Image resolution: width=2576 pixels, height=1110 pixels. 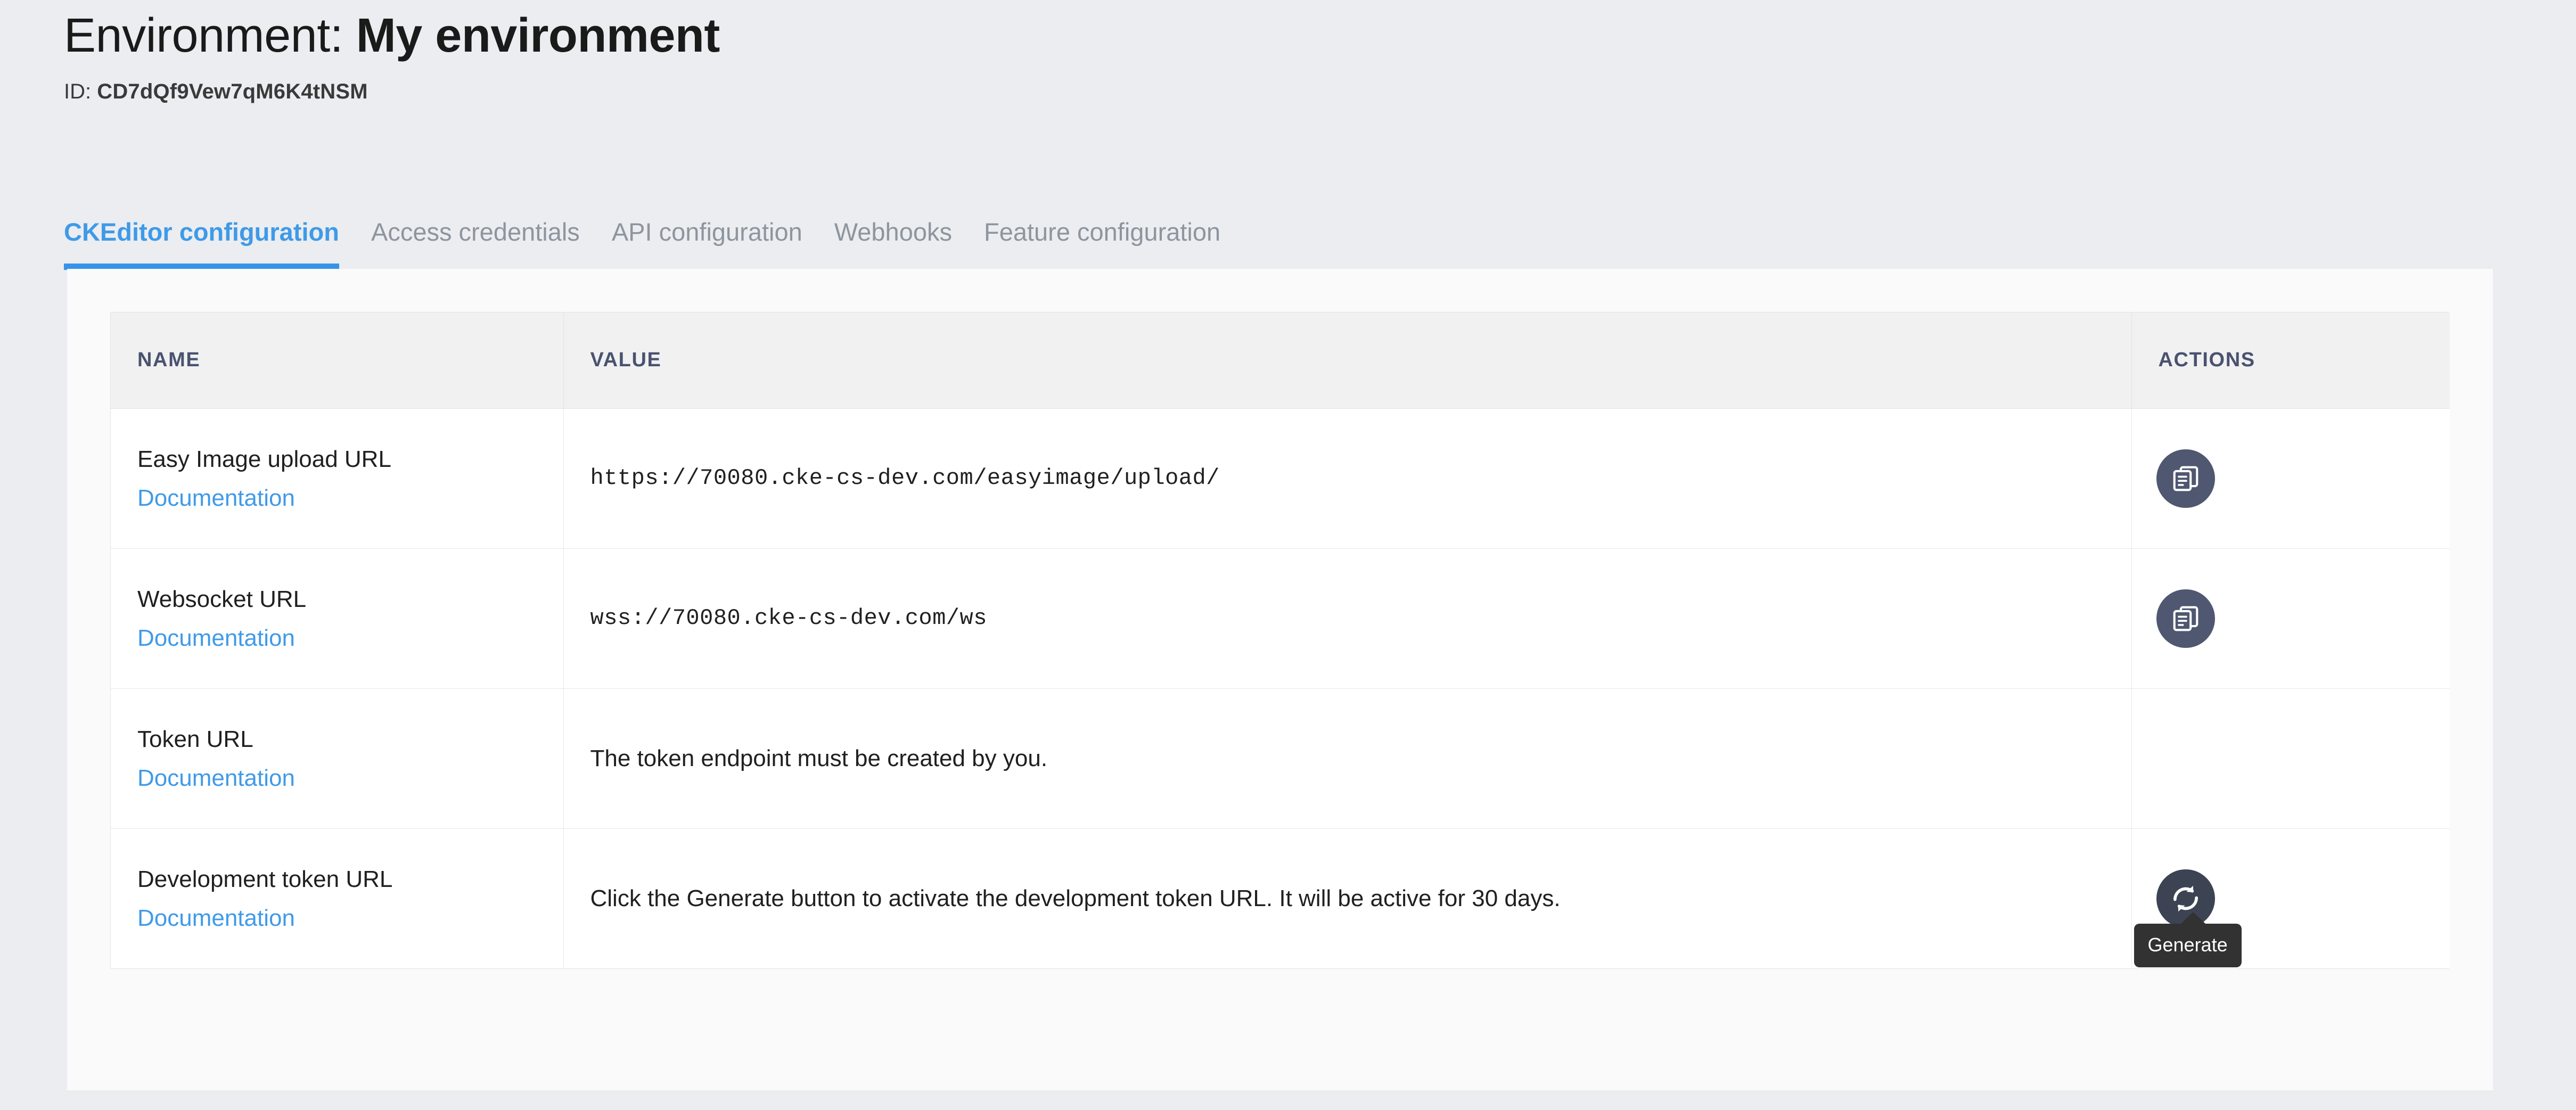 I want to click on column-header-value: VALUE, so click(x=1347, y=361).